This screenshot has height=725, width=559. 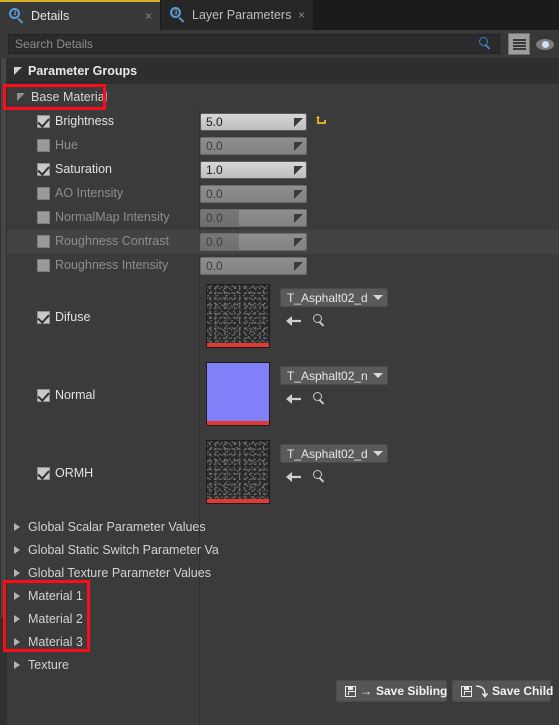 I want to click on search-toolbar: Search Details, so click(x=279, y=44).